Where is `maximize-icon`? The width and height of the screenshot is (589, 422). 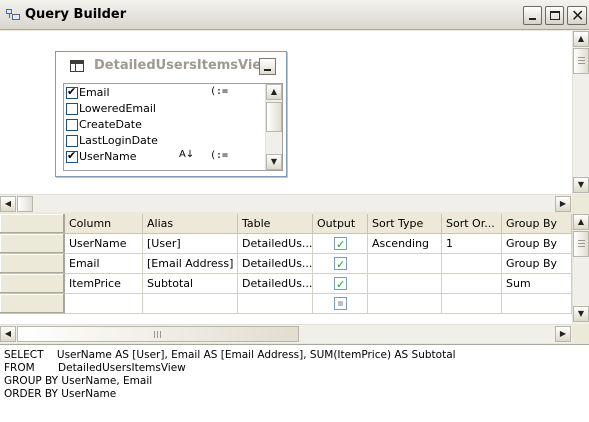
maximize-icon is located at coordinates (555, 15).